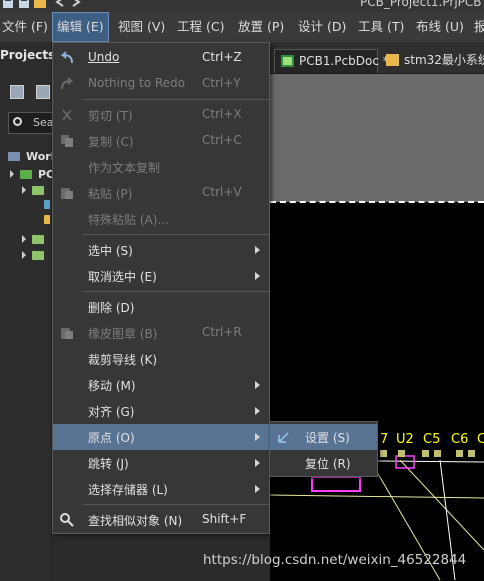 The image size is (484, 581). Describe the element at coordinates (40, 5) in the screenshot. I see `open-folder-icon` at that location.